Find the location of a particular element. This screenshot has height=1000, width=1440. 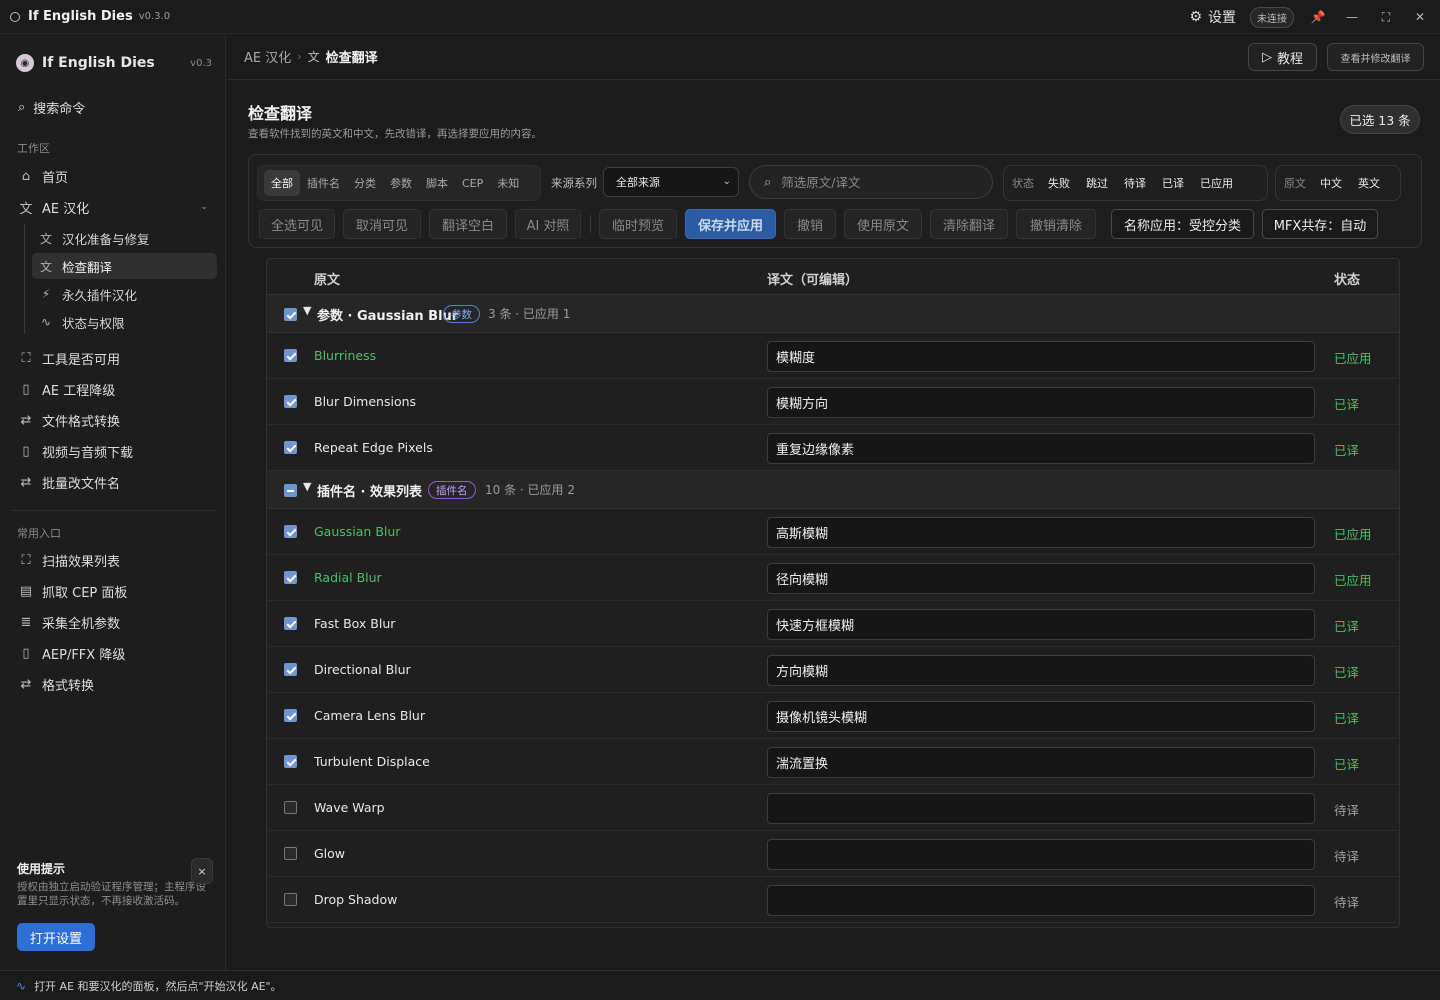

command-search: ⌕ 搜索命令 is located at coordinates (51, 107).